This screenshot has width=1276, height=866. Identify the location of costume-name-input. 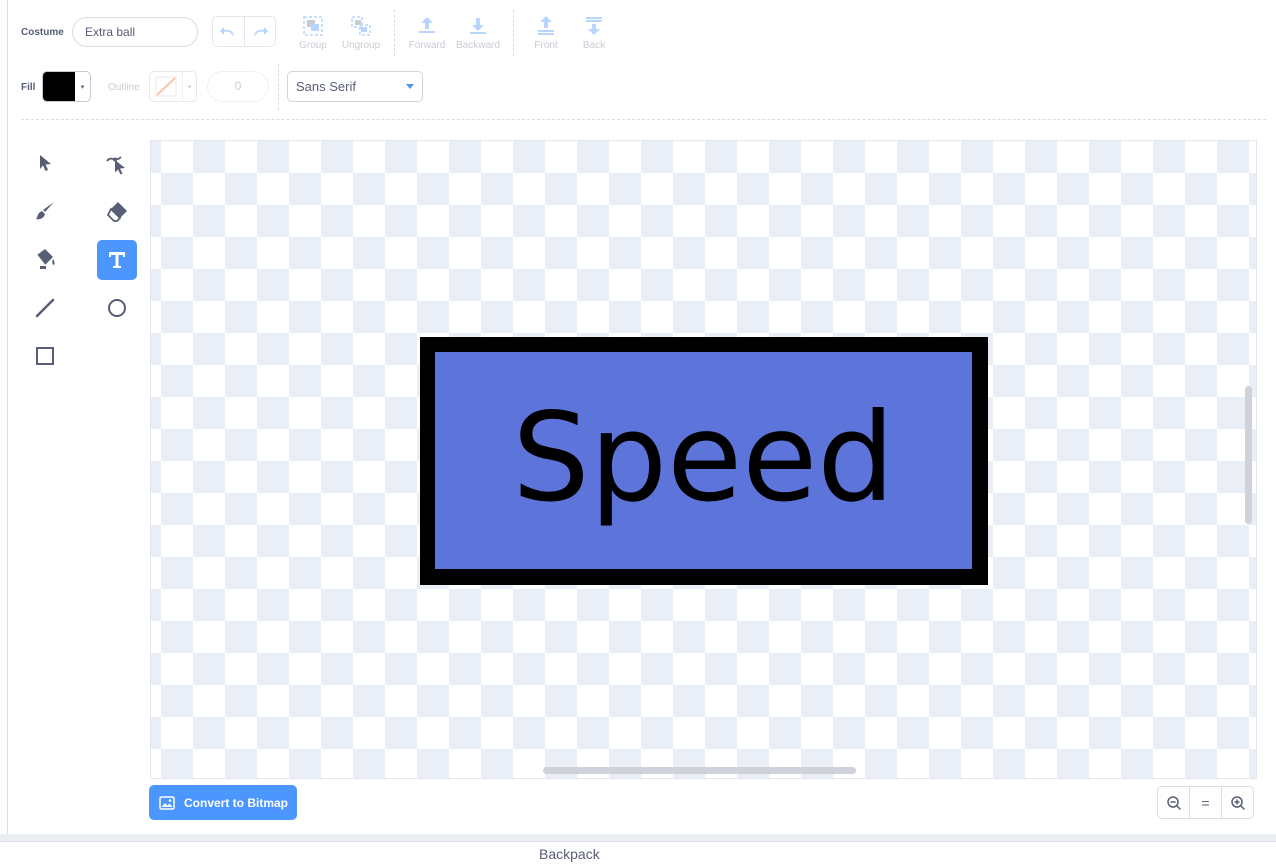
(135, 32).